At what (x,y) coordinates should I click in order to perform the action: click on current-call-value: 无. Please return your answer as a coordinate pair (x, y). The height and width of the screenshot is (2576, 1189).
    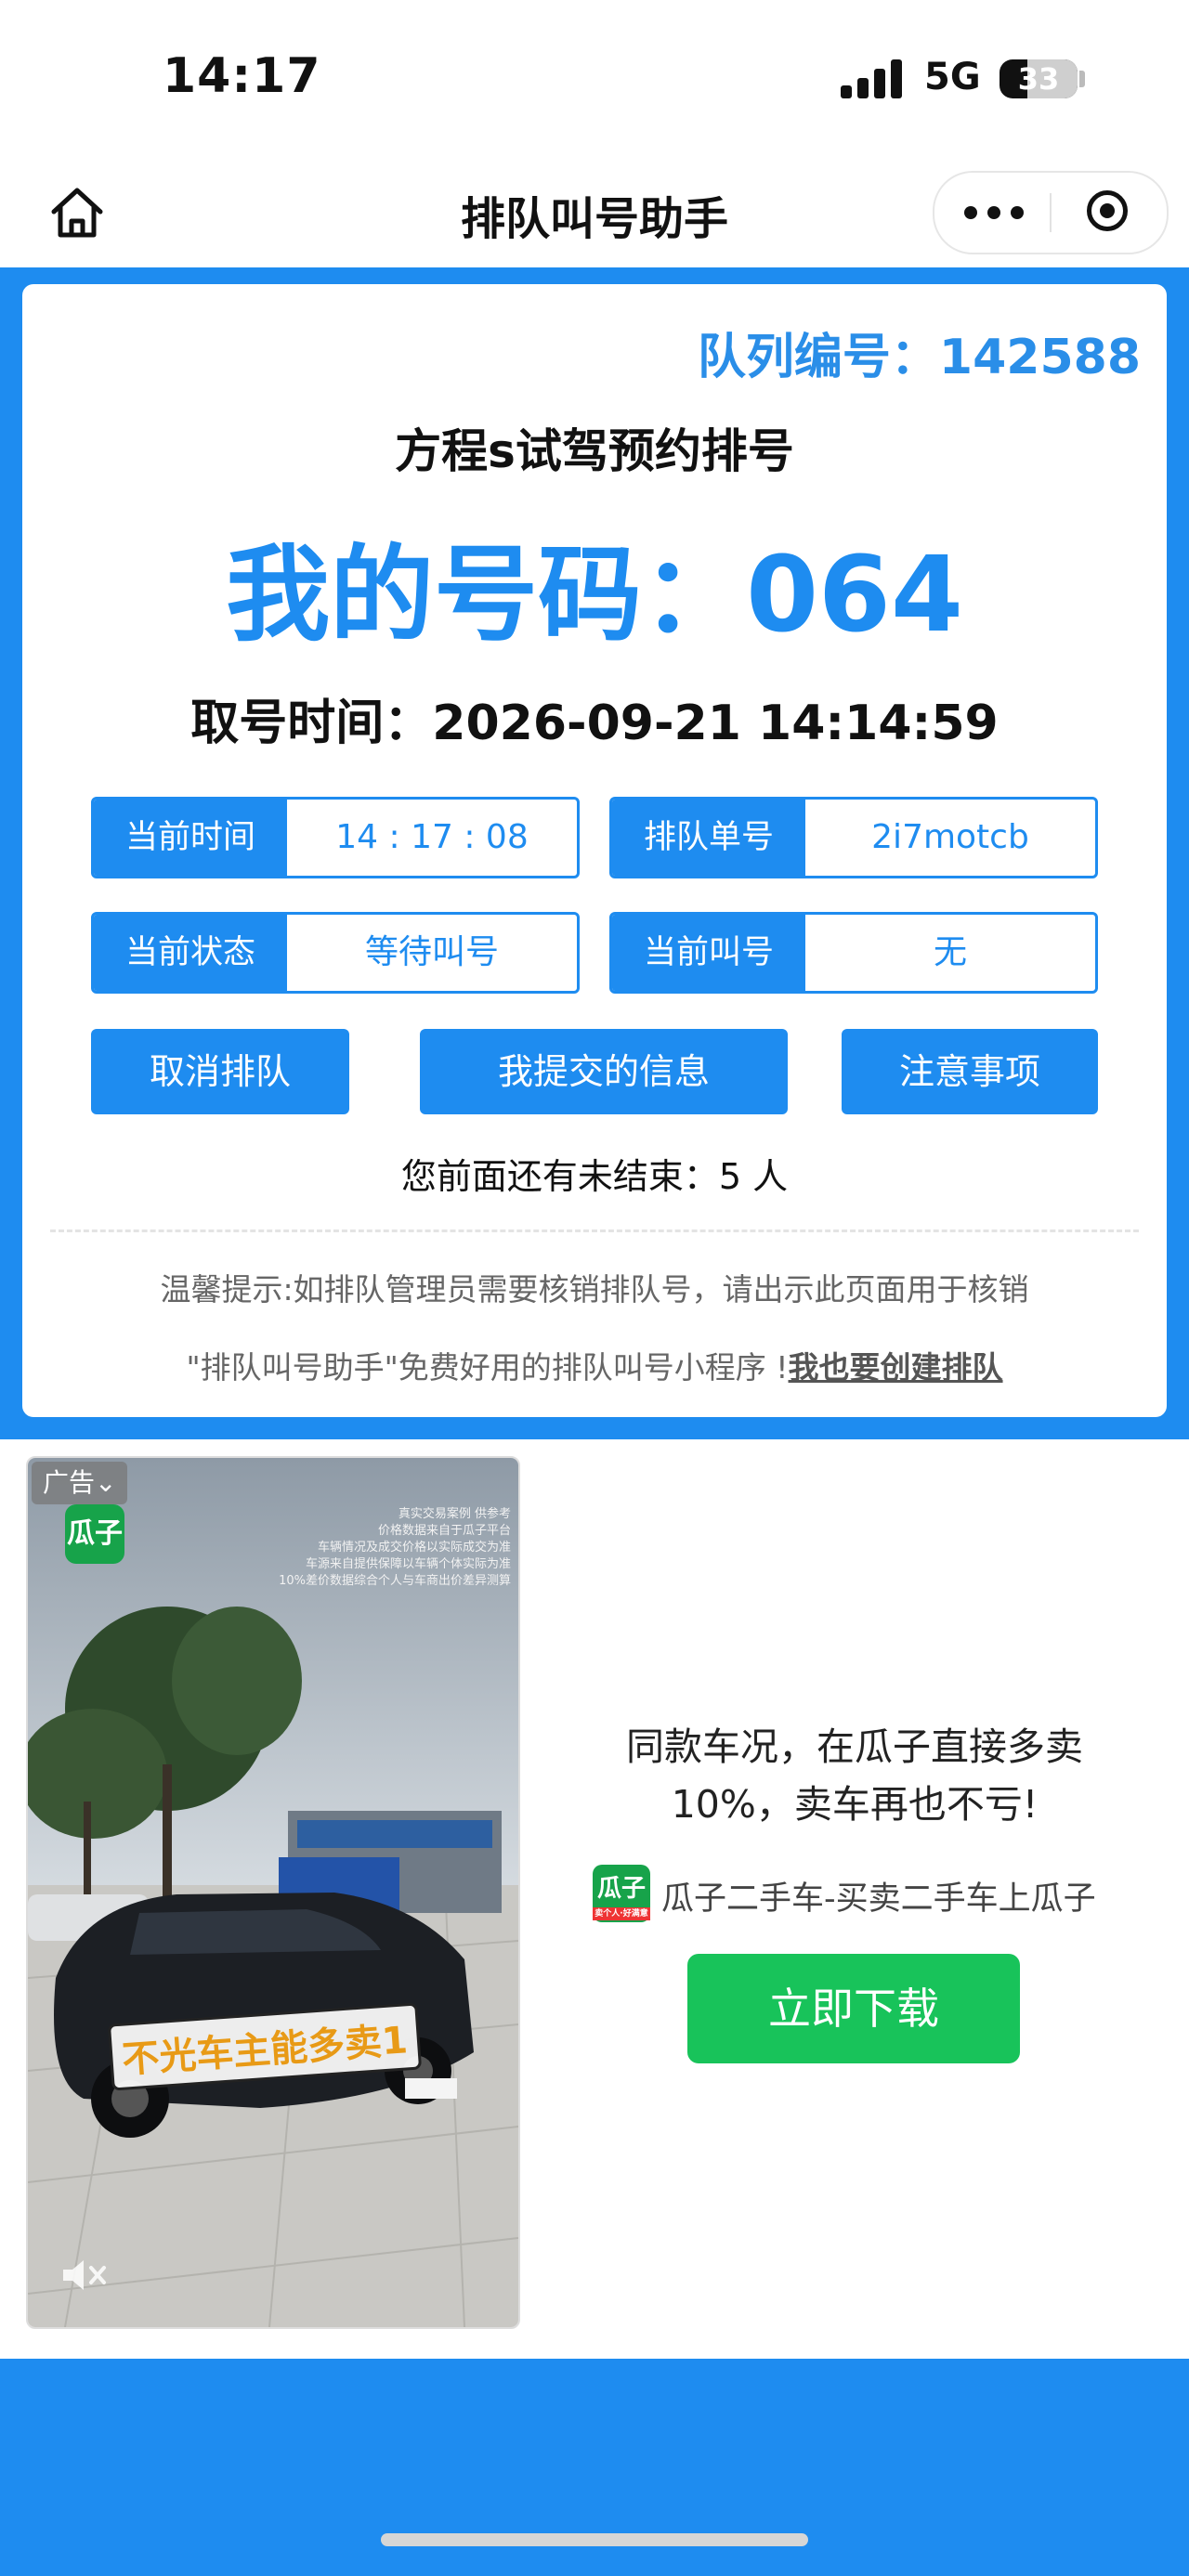
    Looking at the image, I should click on (950, 952).